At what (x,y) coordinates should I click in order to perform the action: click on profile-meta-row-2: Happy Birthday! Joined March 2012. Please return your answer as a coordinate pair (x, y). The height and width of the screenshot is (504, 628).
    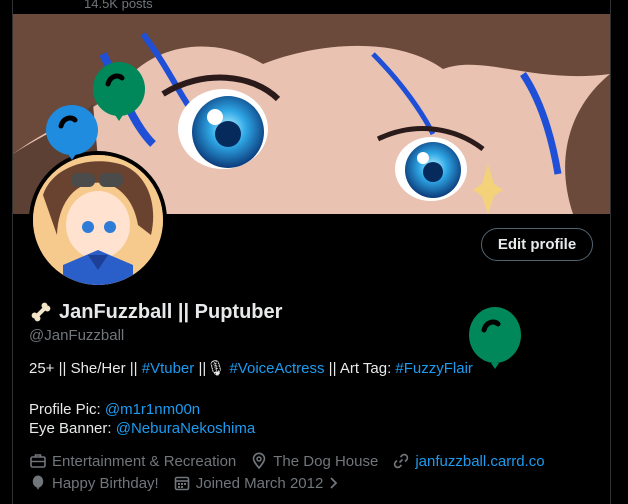
    Looking at the image, I should click on (190, 483).